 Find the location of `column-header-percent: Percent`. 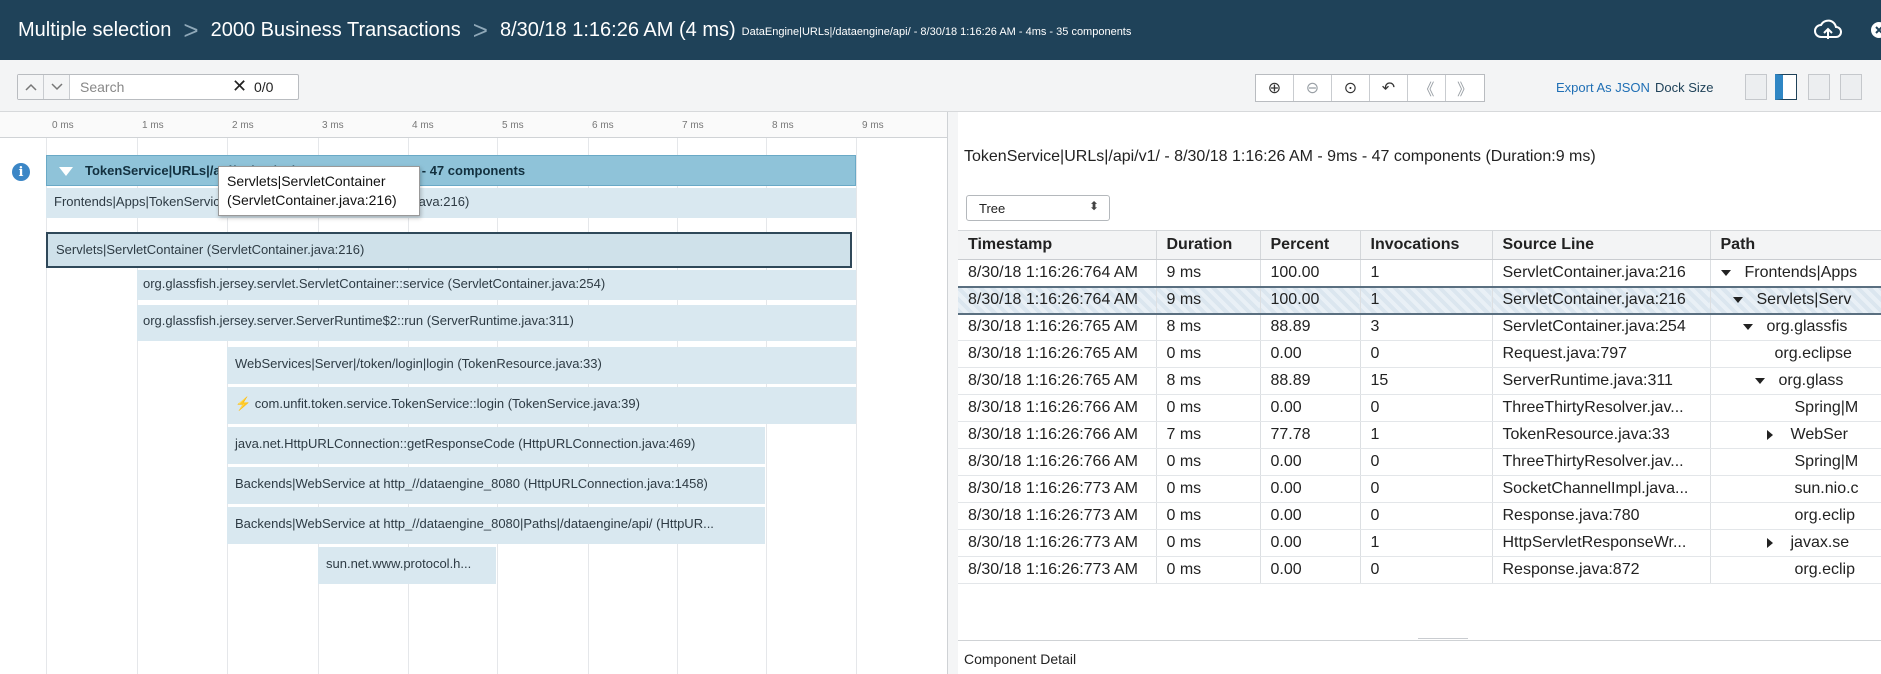

column-header-percent: Percent is located at coordinates (1310, 245).